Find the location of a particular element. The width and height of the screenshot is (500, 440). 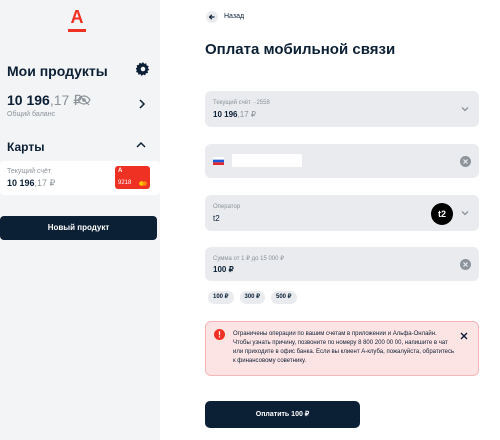

gear-icon is located at coordinates (143, 69).